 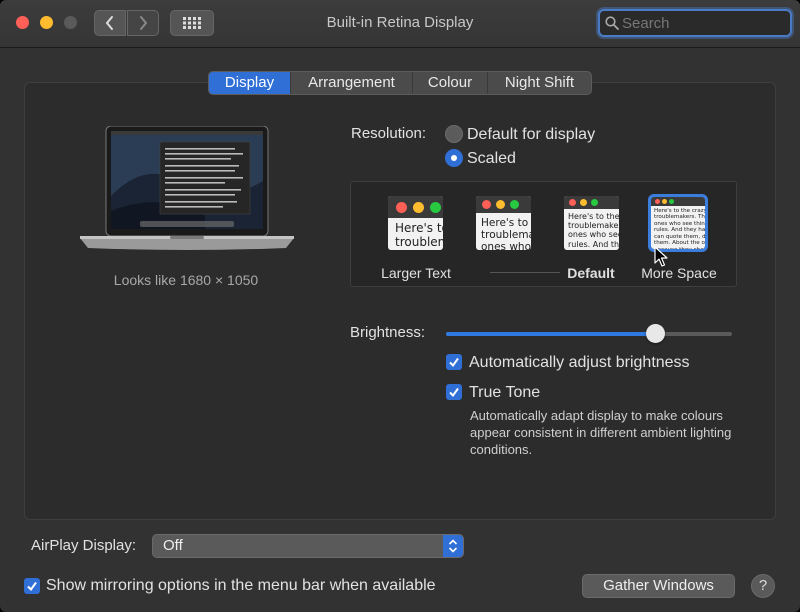 I want to click on scale-option-2: Here's to t troublema ones who, so click(x=503, y=223).